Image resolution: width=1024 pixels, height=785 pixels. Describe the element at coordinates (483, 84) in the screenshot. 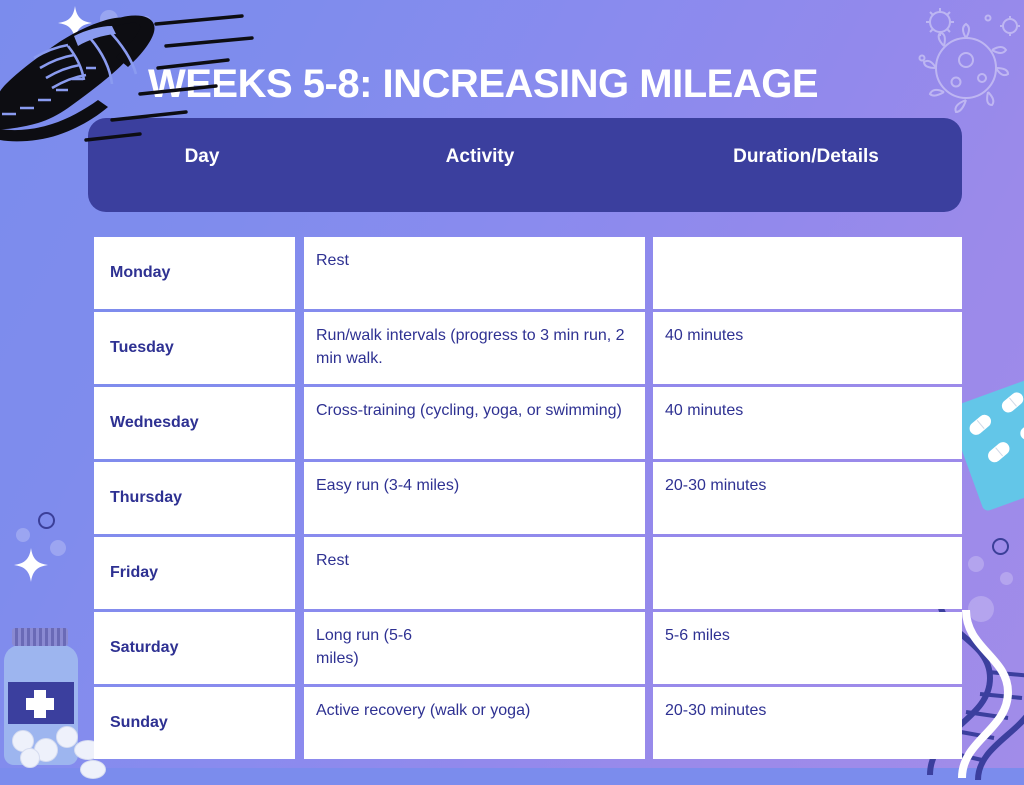

I see `page-title: WEEKS 5-8: INCREASING MILEAGE` at that location.